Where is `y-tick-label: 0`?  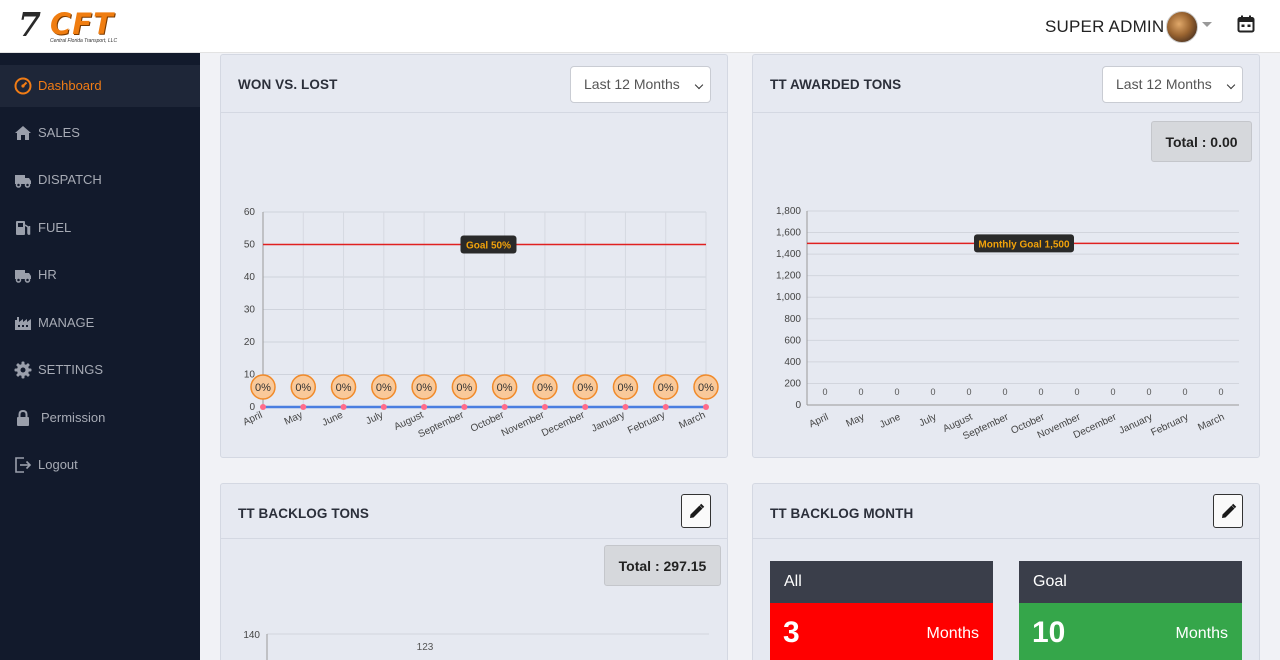 y-tick-label: 0 is located at coordinates (798, 405).